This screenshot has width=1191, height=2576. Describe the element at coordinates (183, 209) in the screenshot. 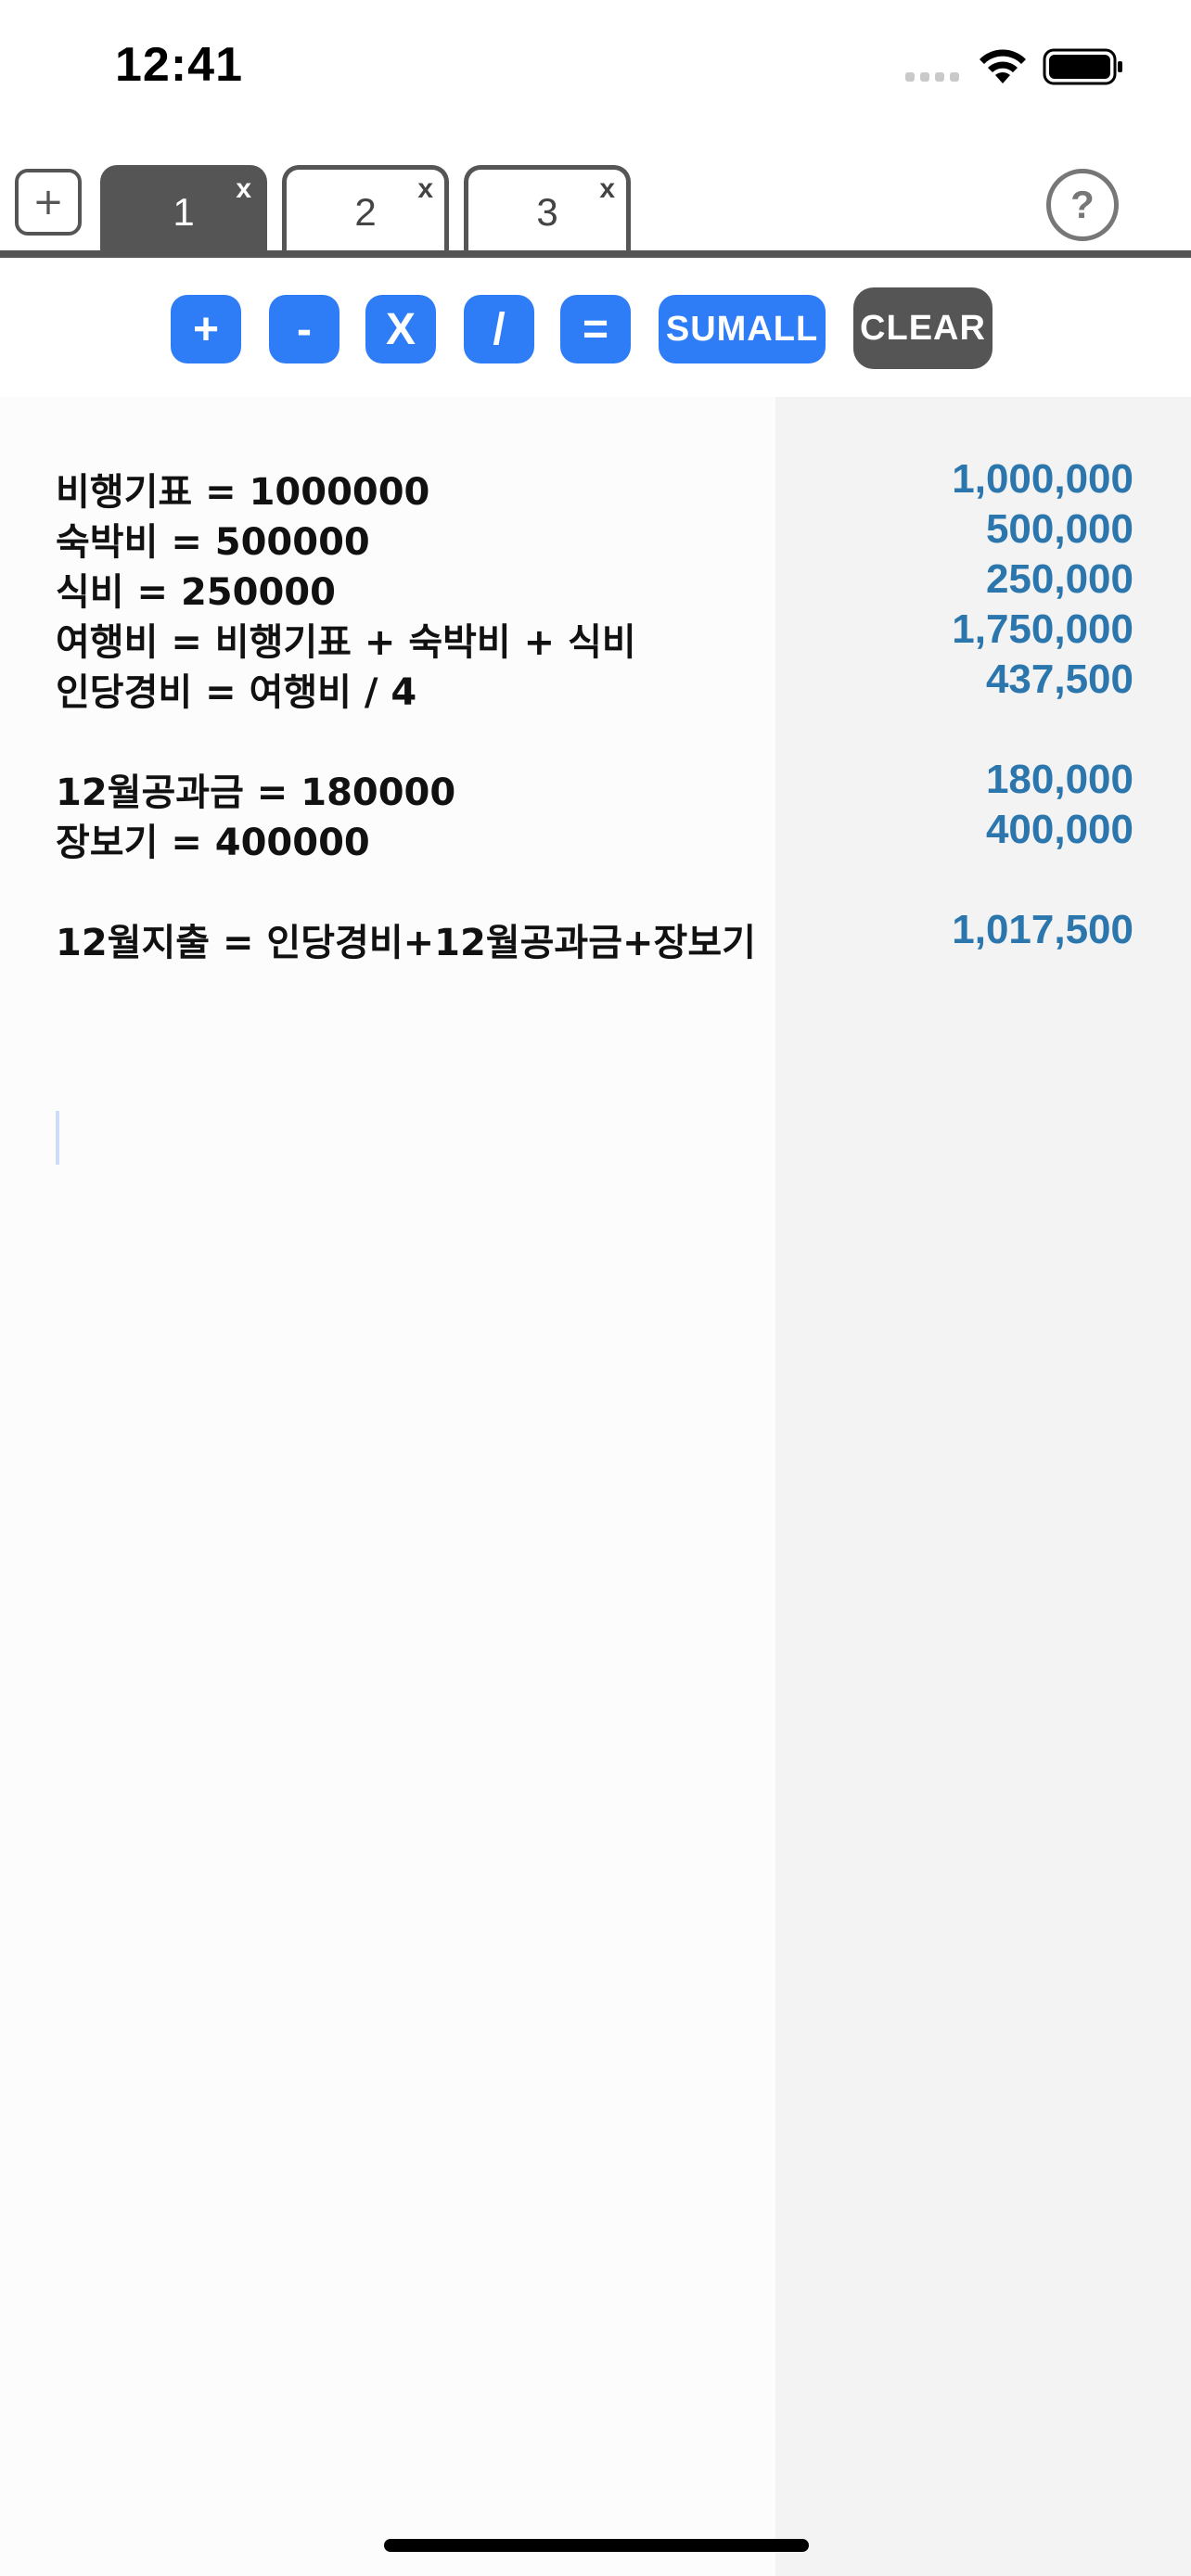

I see `tab-1: 1 x` at that location.